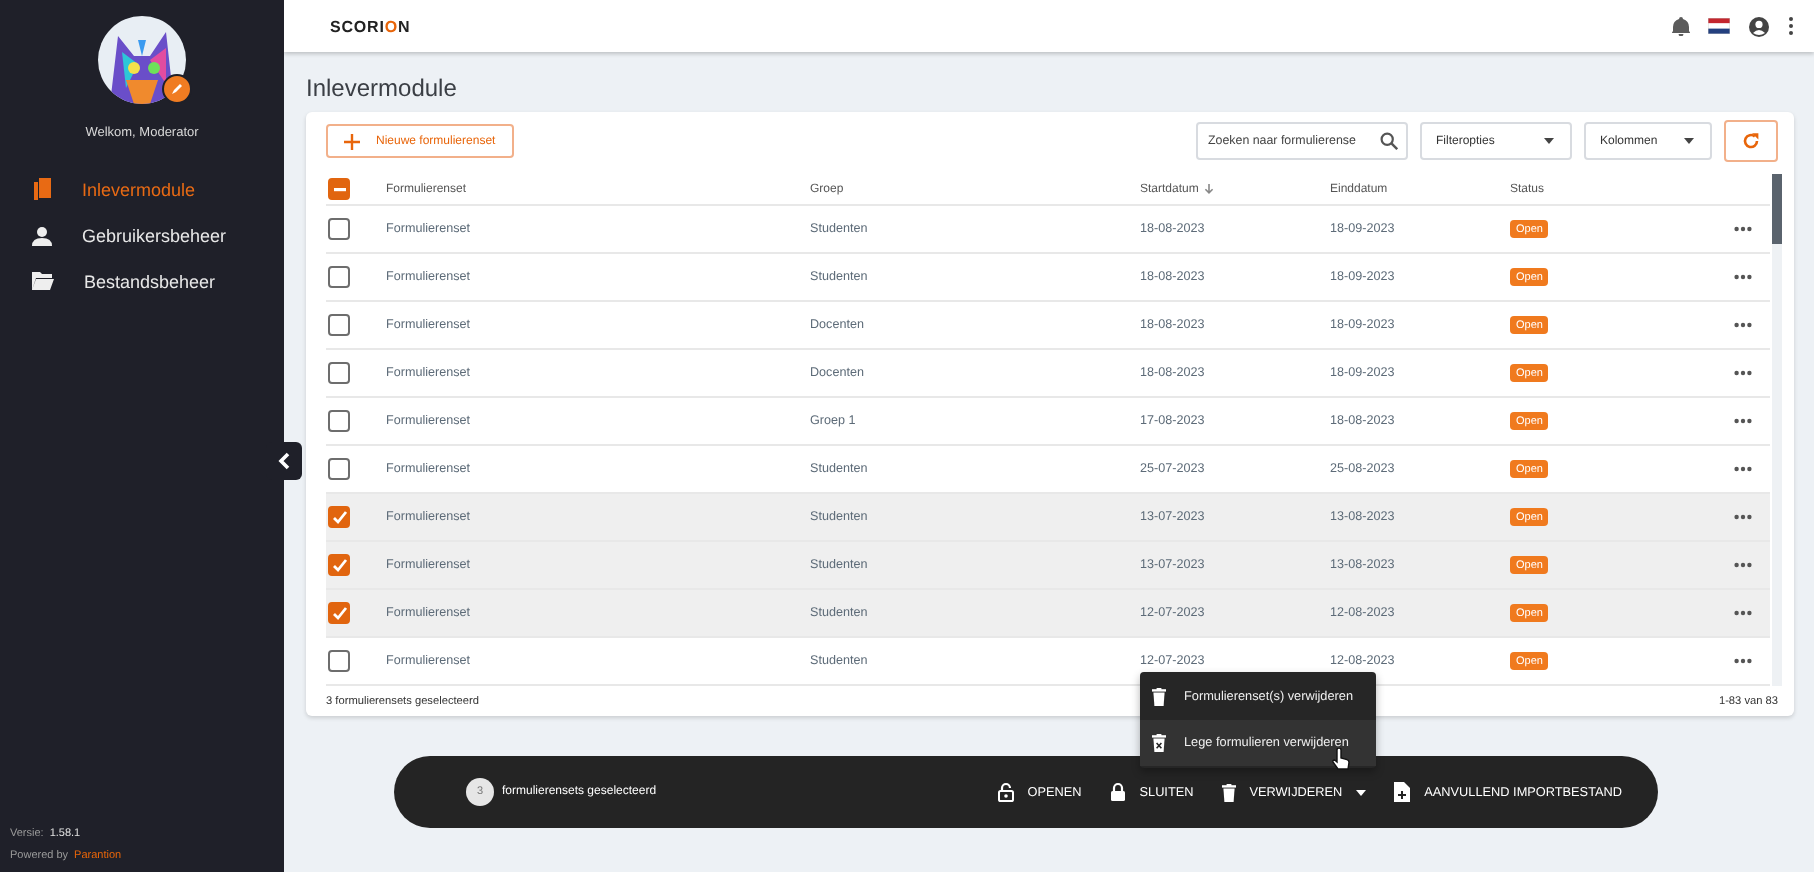  I want to click on pencil-icon, so click(177, 89).